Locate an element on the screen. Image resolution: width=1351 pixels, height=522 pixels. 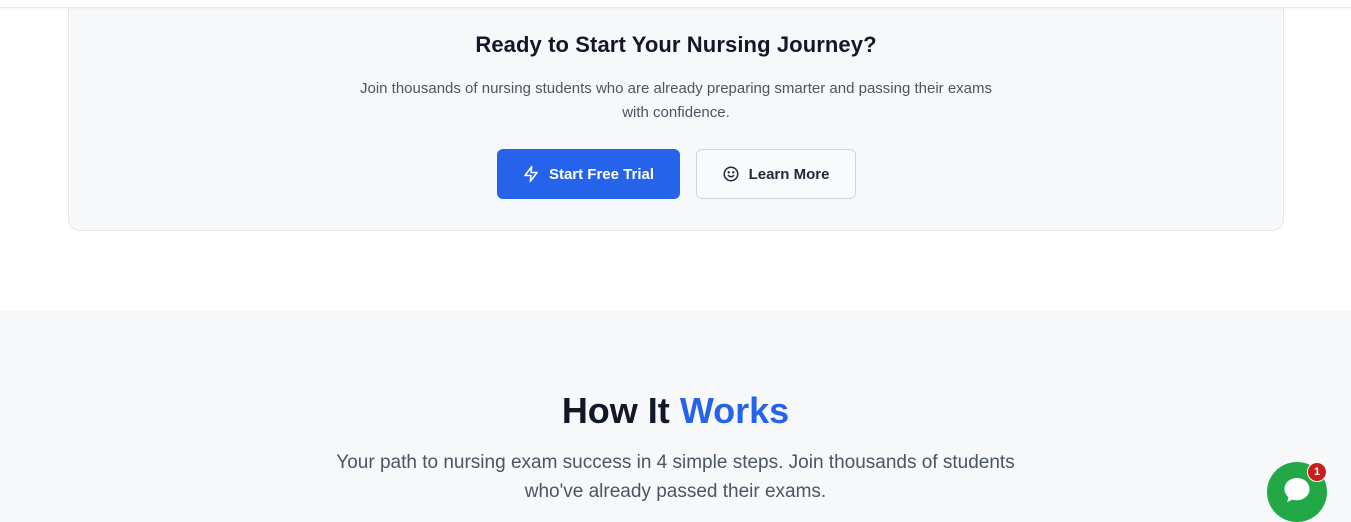
lightning-icon is located at coordinates (531, 174).